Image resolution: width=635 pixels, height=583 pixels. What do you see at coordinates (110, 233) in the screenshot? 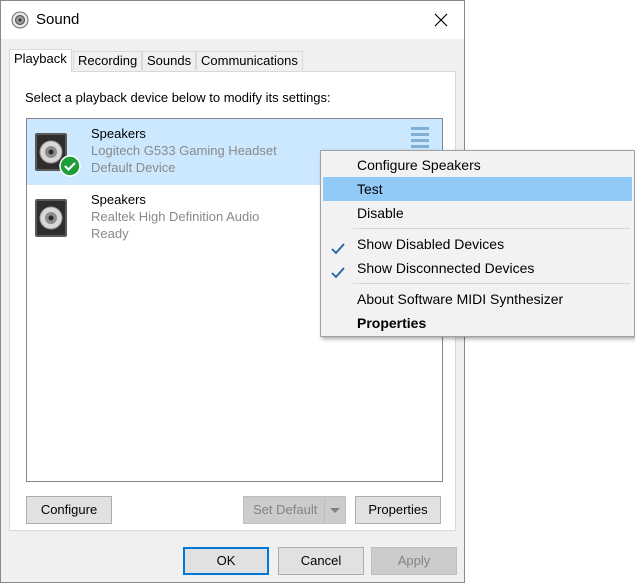
I see `device-status: Ready` at bounding box center [110, 233].